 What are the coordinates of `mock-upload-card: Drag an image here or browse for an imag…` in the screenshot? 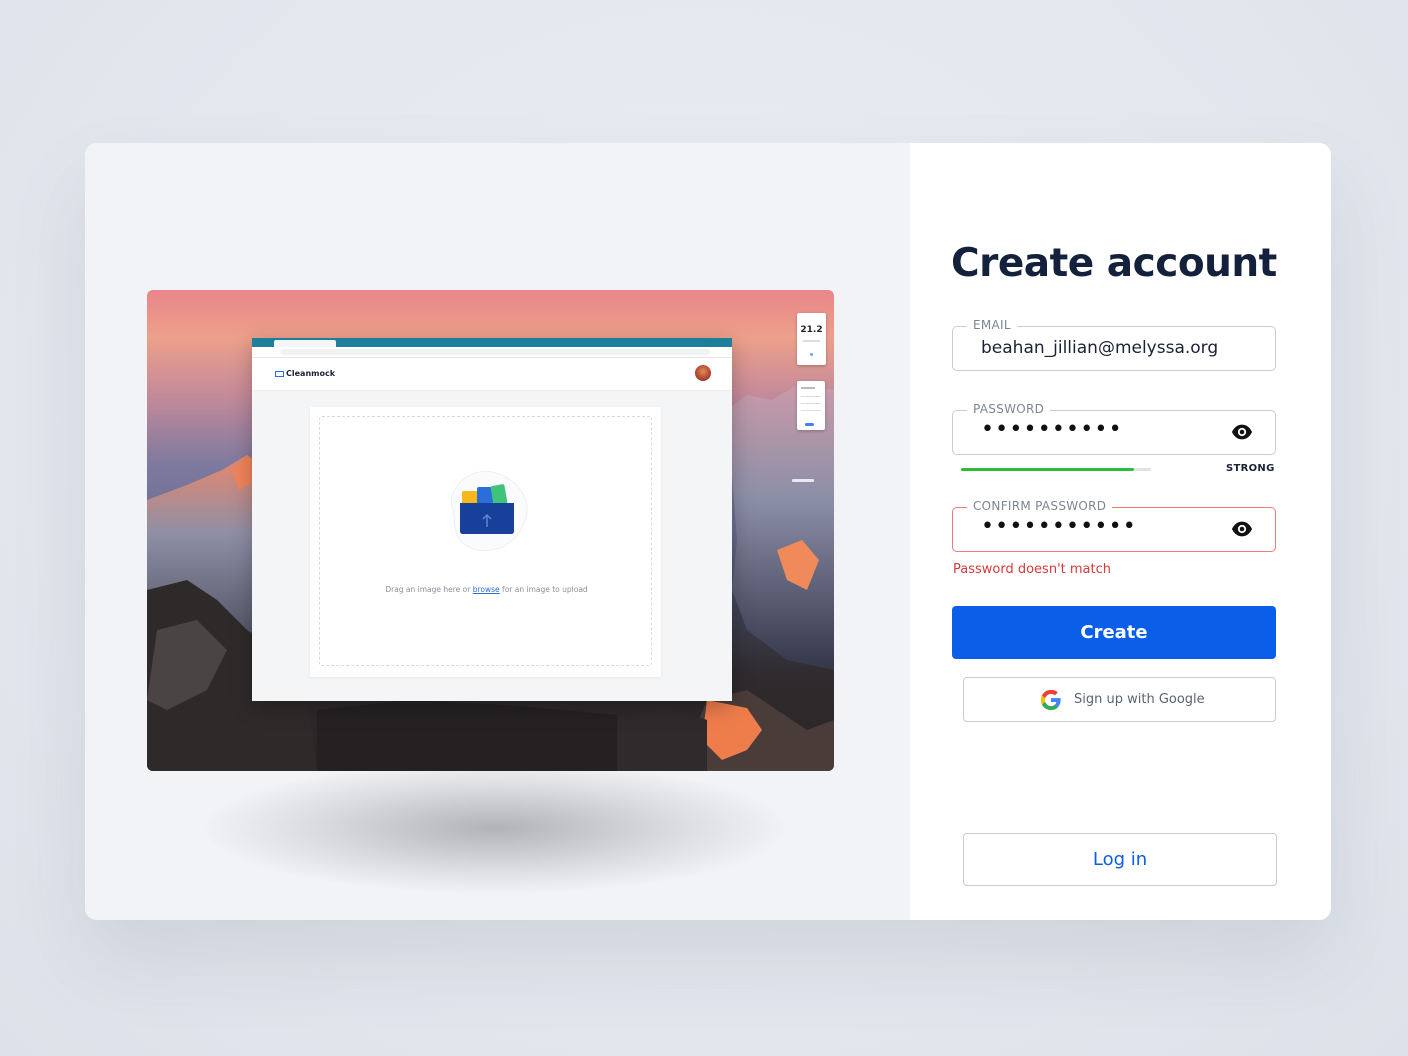 It's located at (485, 542).